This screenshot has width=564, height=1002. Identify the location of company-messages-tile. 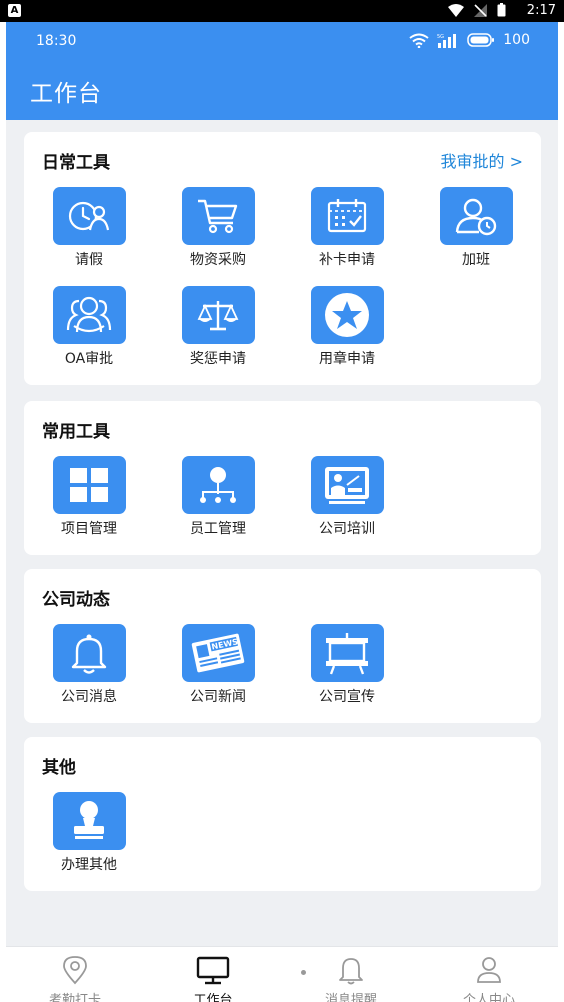
(89, 653).